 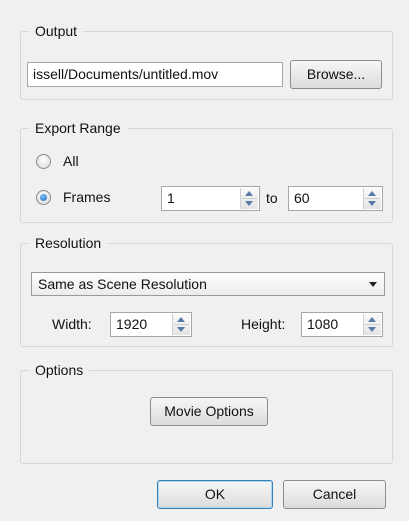 What do you see at coordinates (171, 198) in the screenshot?
I see `frame-start-value: 1` at bounding box center [171, 198].